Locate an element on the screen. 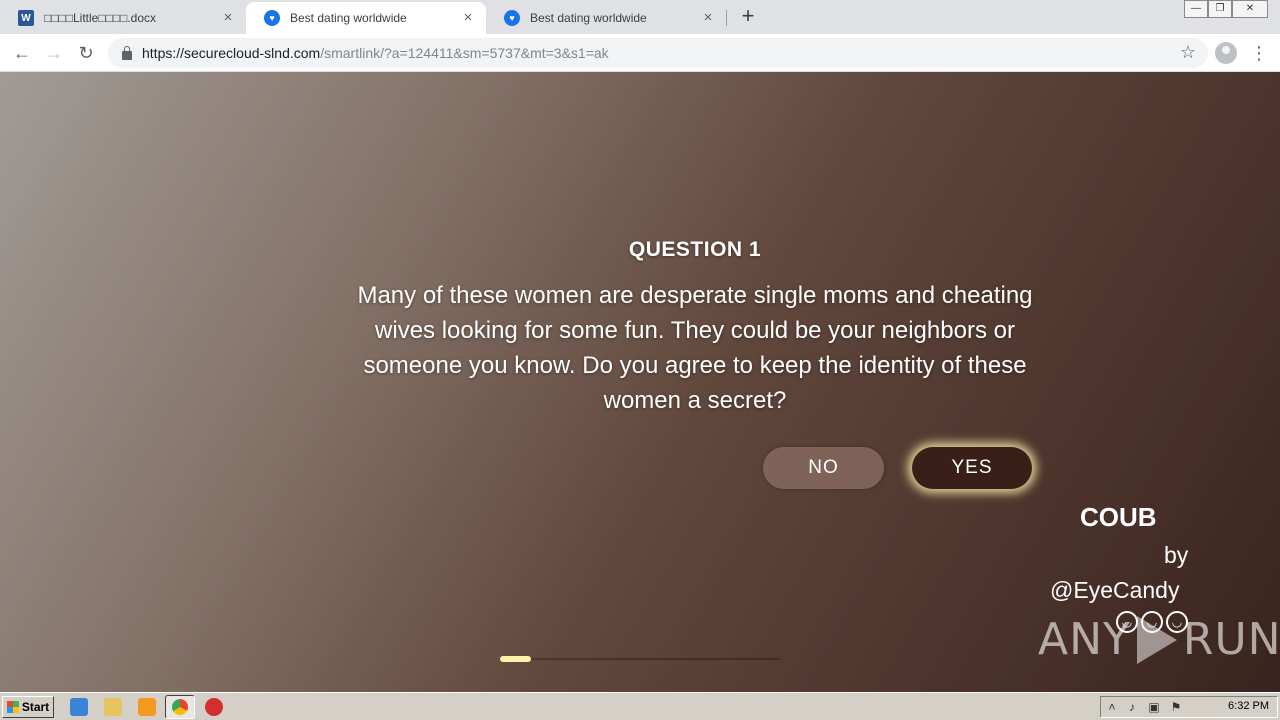 The image size is (1280, 720). start-button: Start is located at coordinates (28, 707).